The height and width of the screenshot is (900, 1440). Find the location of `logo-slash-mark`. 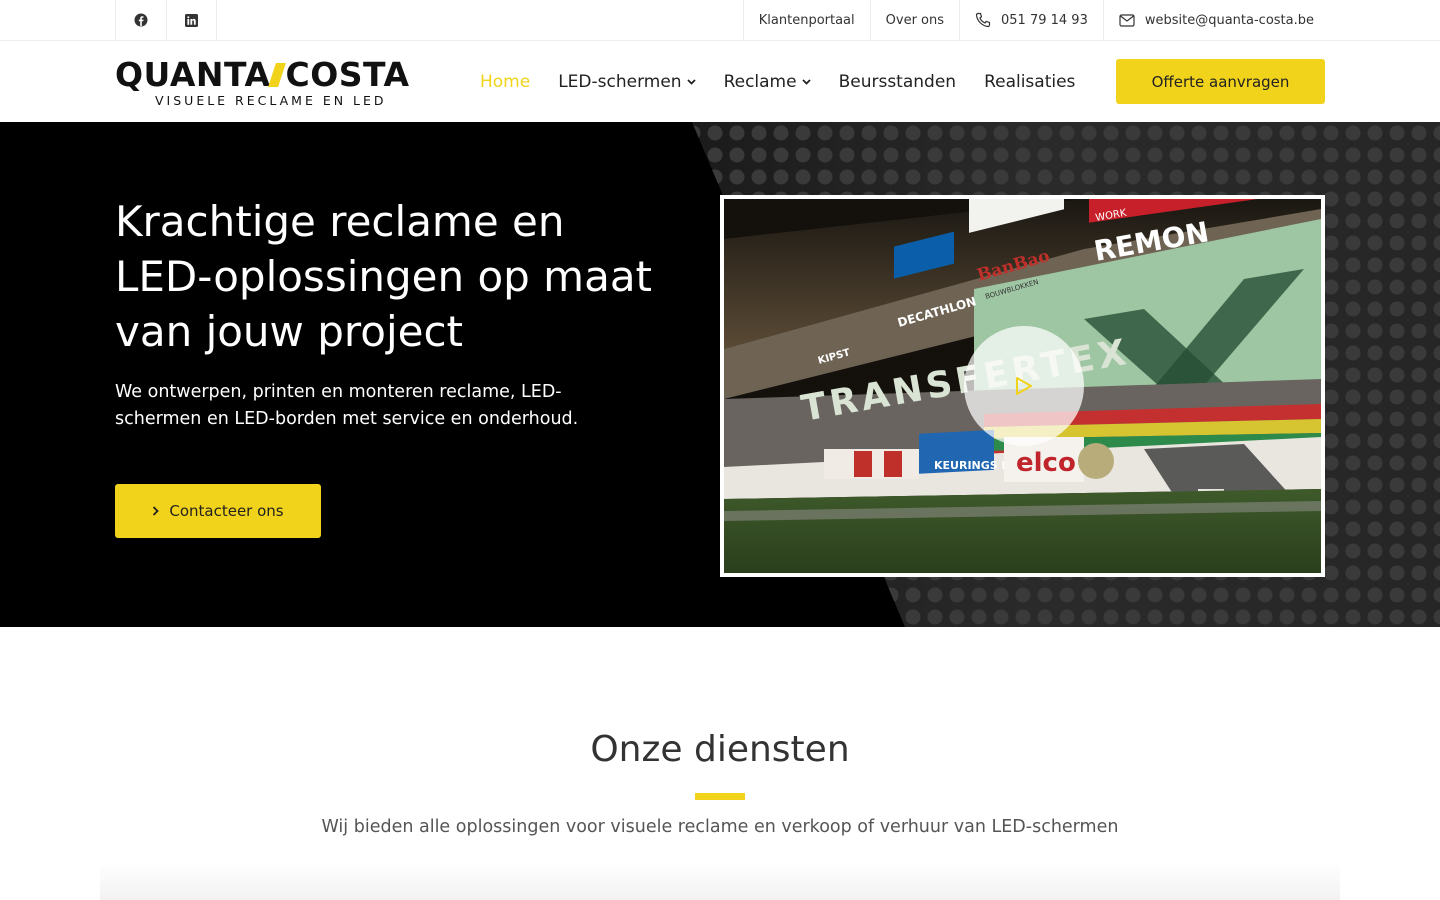

logo-slash-mark is located at coordinates (277, 75).